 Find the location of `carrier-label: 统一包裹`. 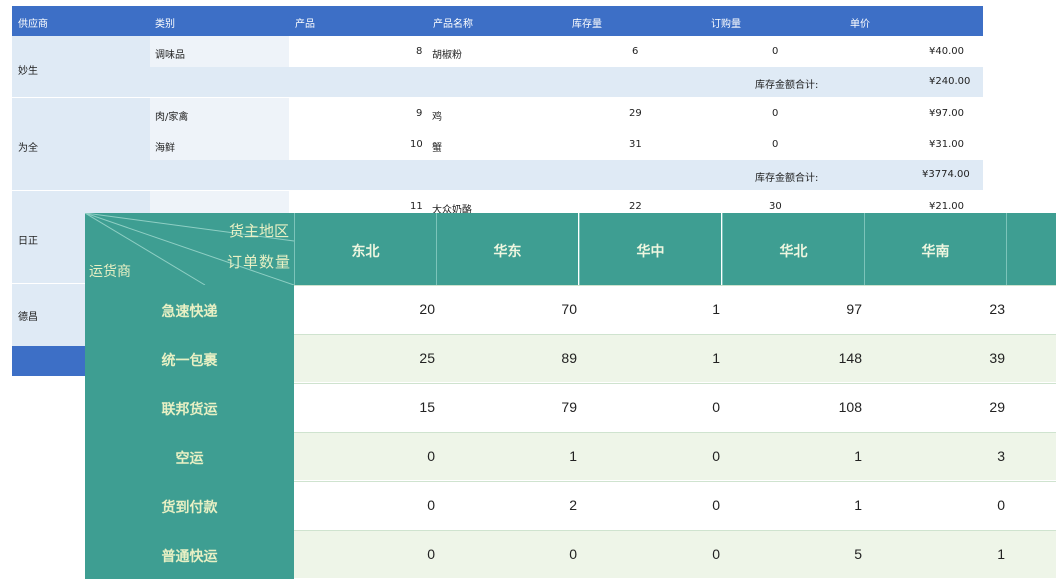

carrier-label: 统一包裹 is located at coordinates (189, 360).